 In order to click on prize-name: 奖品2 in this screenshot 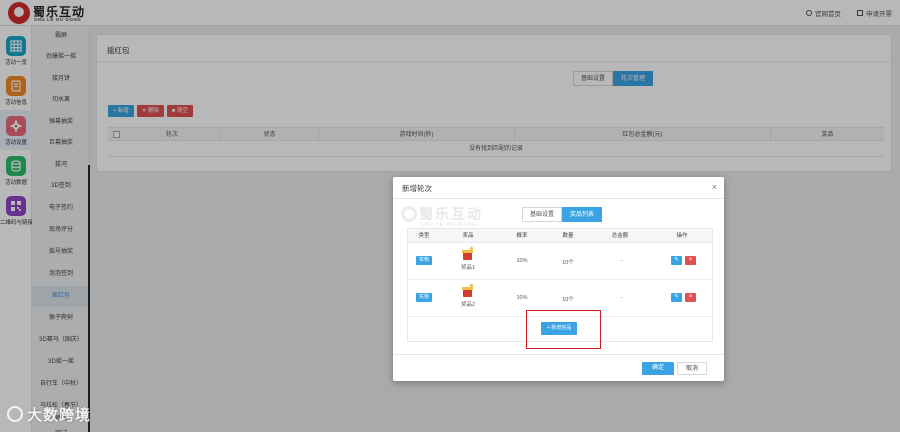, I will do `click(468, 305)`.